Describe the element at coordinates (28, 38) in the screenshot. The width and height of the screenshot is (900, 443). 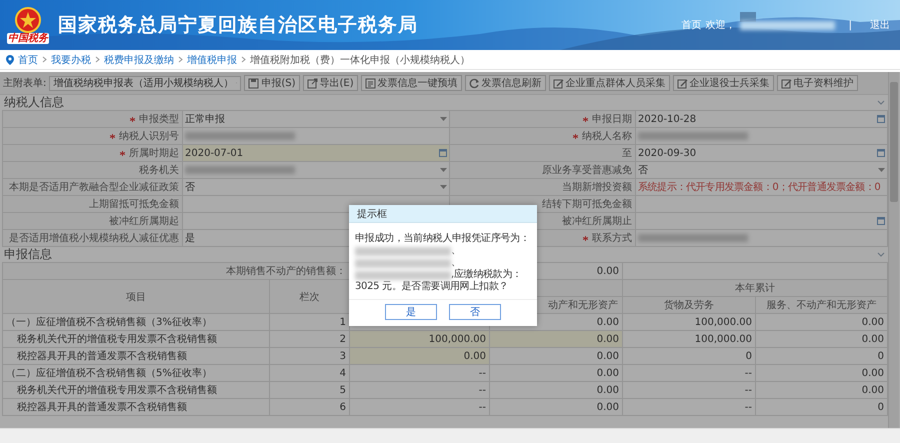
I see `logo-text: 中国税务` at that location.